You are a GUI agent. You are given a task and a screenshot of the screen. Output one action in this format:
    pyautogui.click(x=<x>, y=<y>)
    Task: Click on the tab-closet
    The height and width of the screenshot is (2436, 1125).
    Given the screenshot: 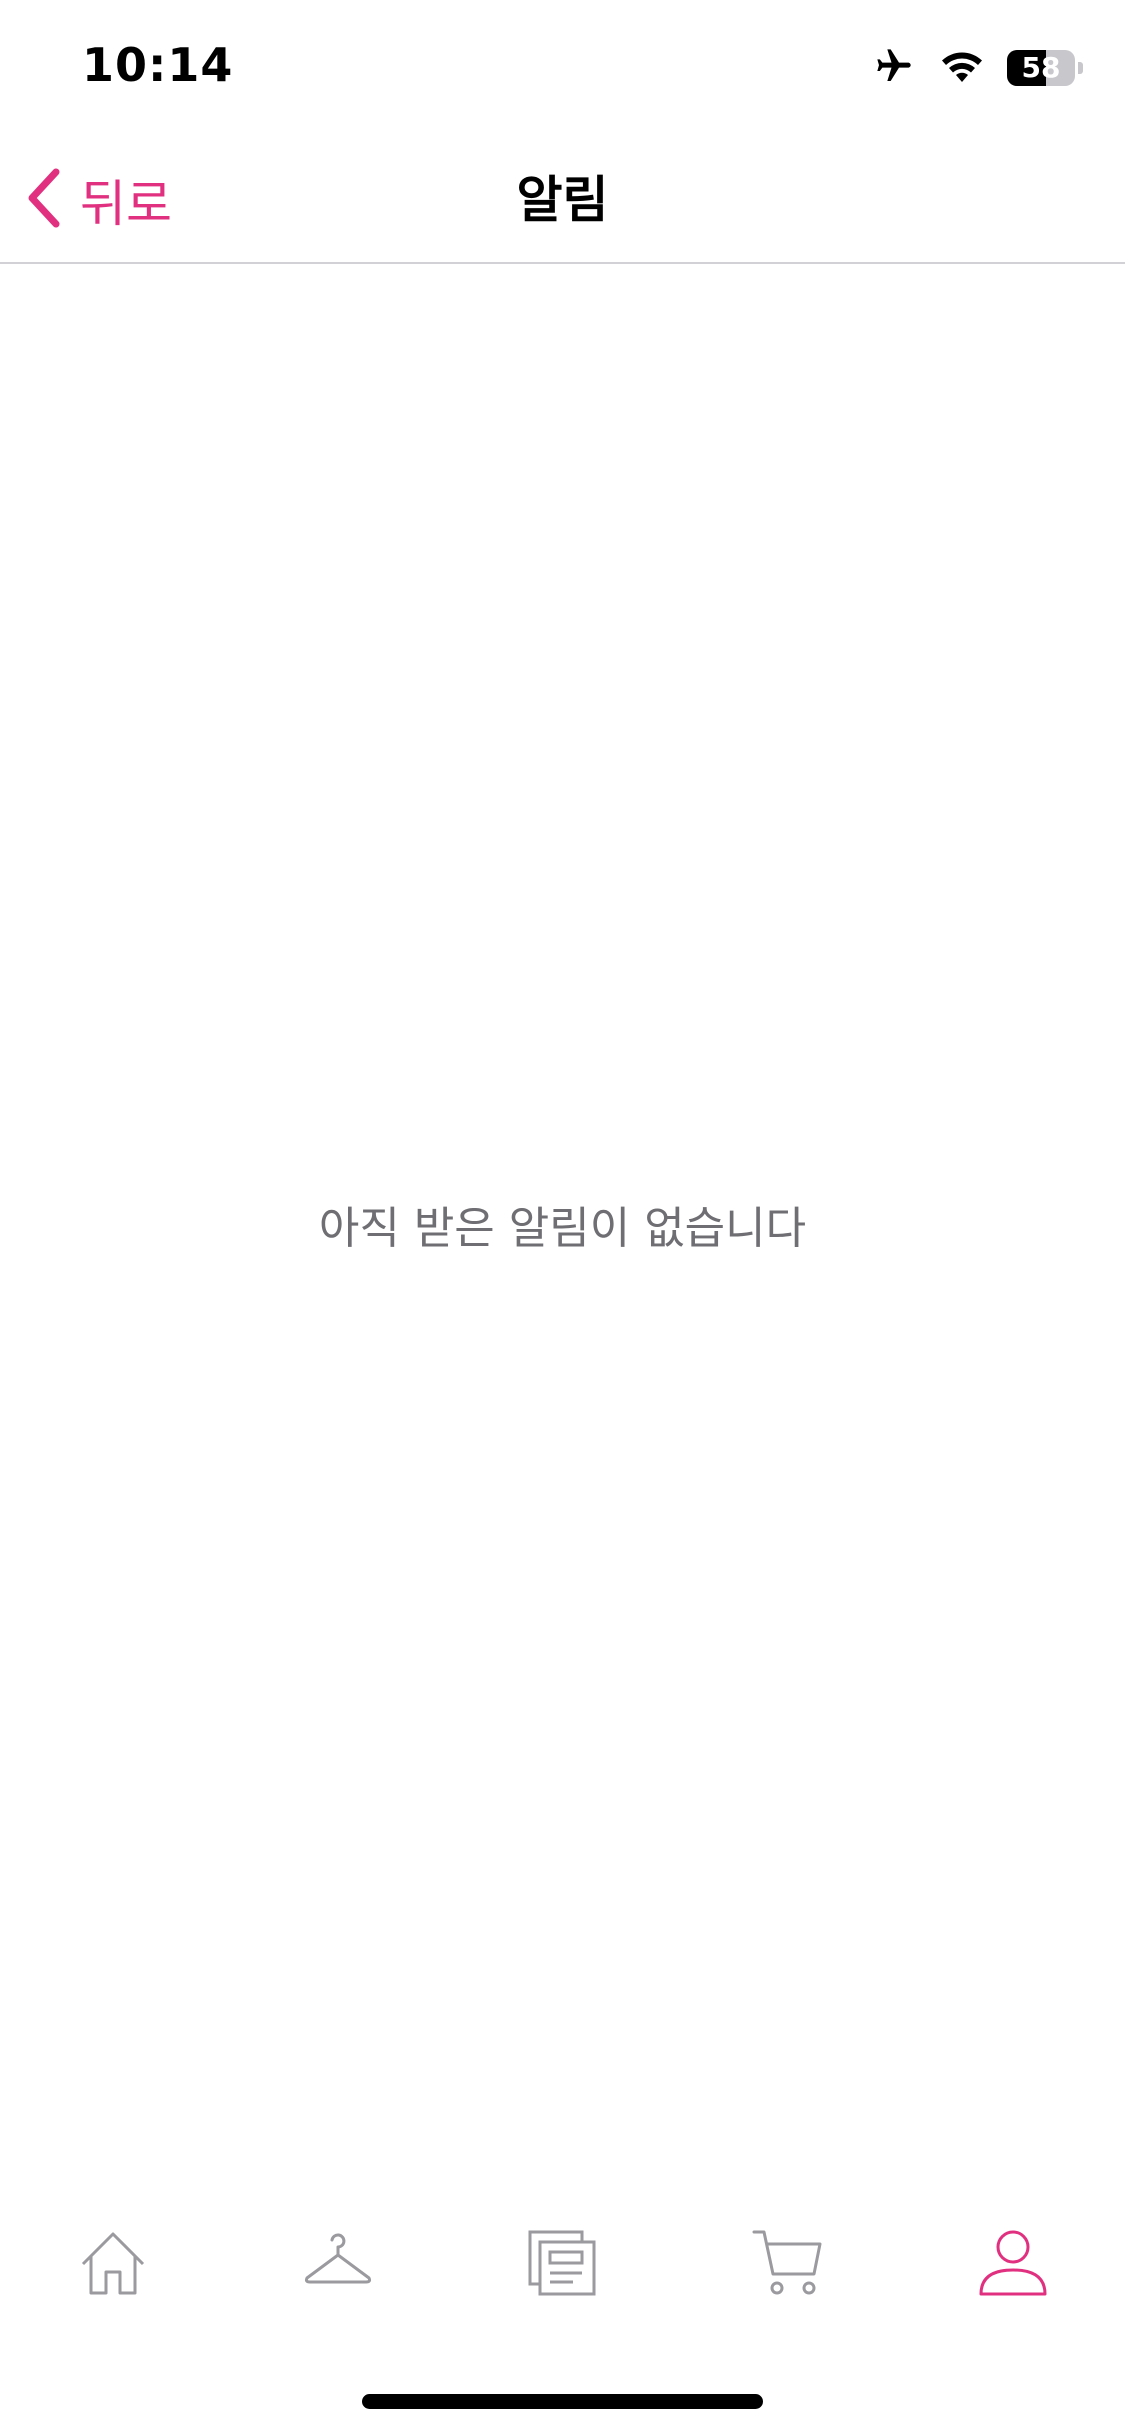 What is the action you would take?
    pyautogui.click(x=337, y=2265)
    